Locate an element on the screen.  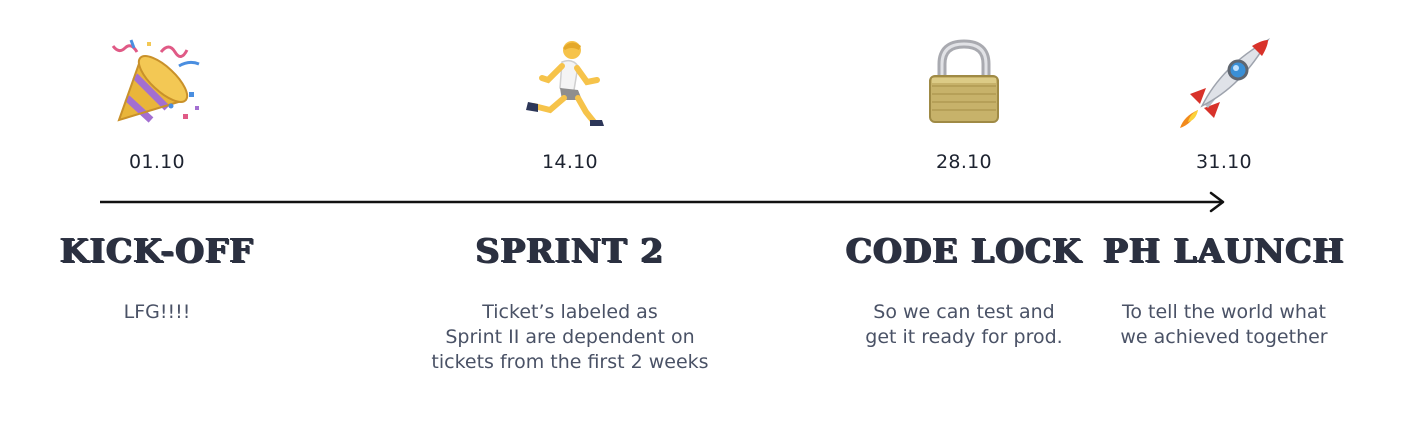
rocket-icon is located at coordinates (1224, 84).